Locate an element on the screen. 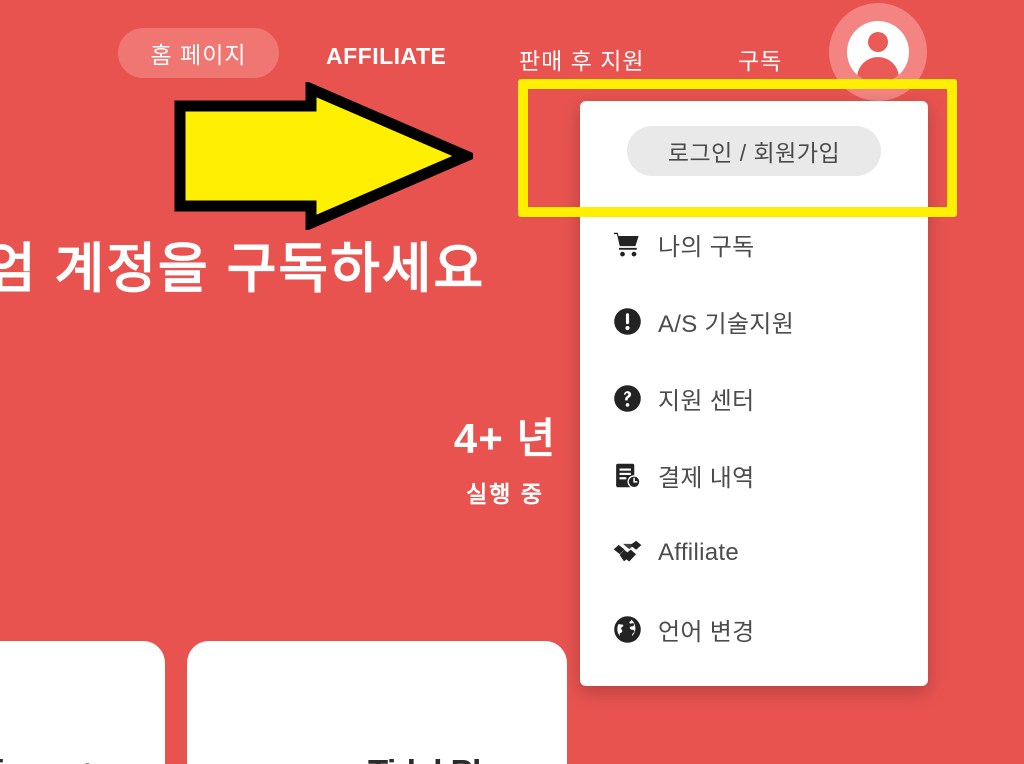  menu-item-change-language-label: 언어 변경 is located at coordinates (706, 632).